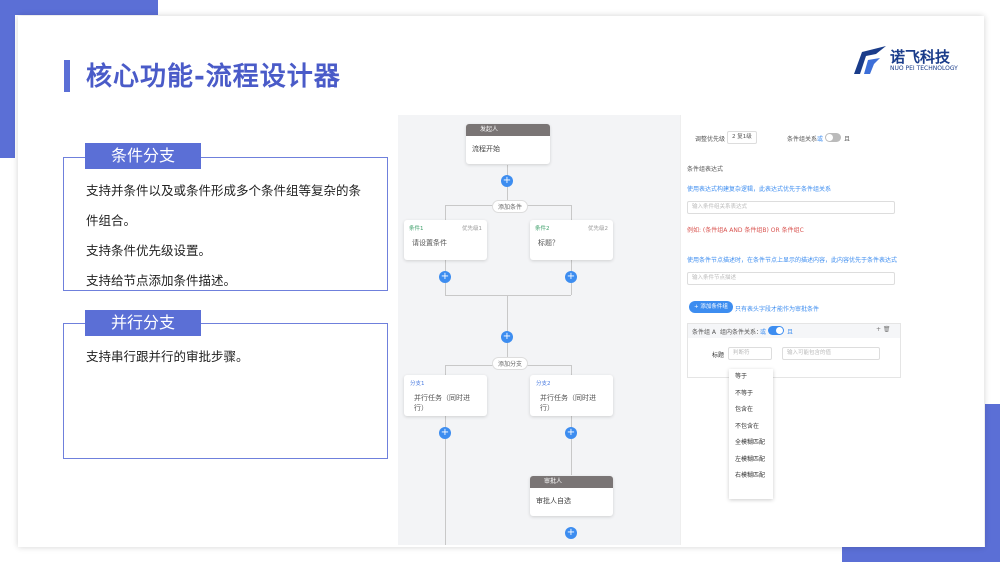 The width and height of the screenshot is (1000, 562). What do you see at coordinates (510, 363) in the screenshot?
I see `add-branch-button: 添加分支` at bounding box center [510, 363].